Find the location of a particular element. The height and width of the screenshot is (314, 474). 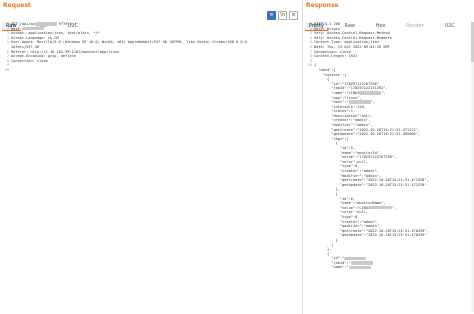

request-toolbar: ≡ \n ≡ is located at coordinates (282, 15).